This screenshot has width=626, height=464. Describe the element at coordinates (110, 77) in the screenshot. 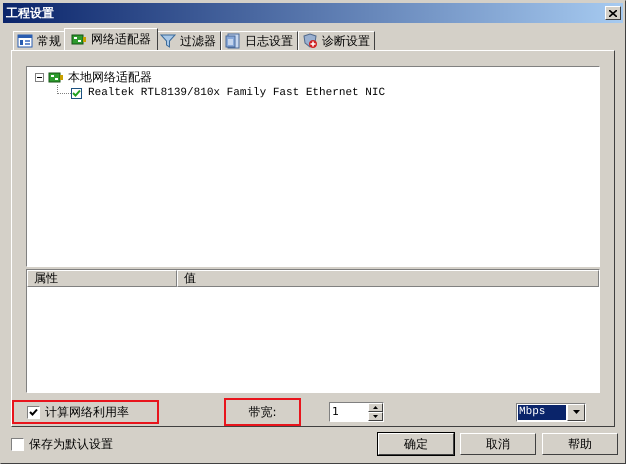

I see `tree-item: 本地网络适配器` at that location.